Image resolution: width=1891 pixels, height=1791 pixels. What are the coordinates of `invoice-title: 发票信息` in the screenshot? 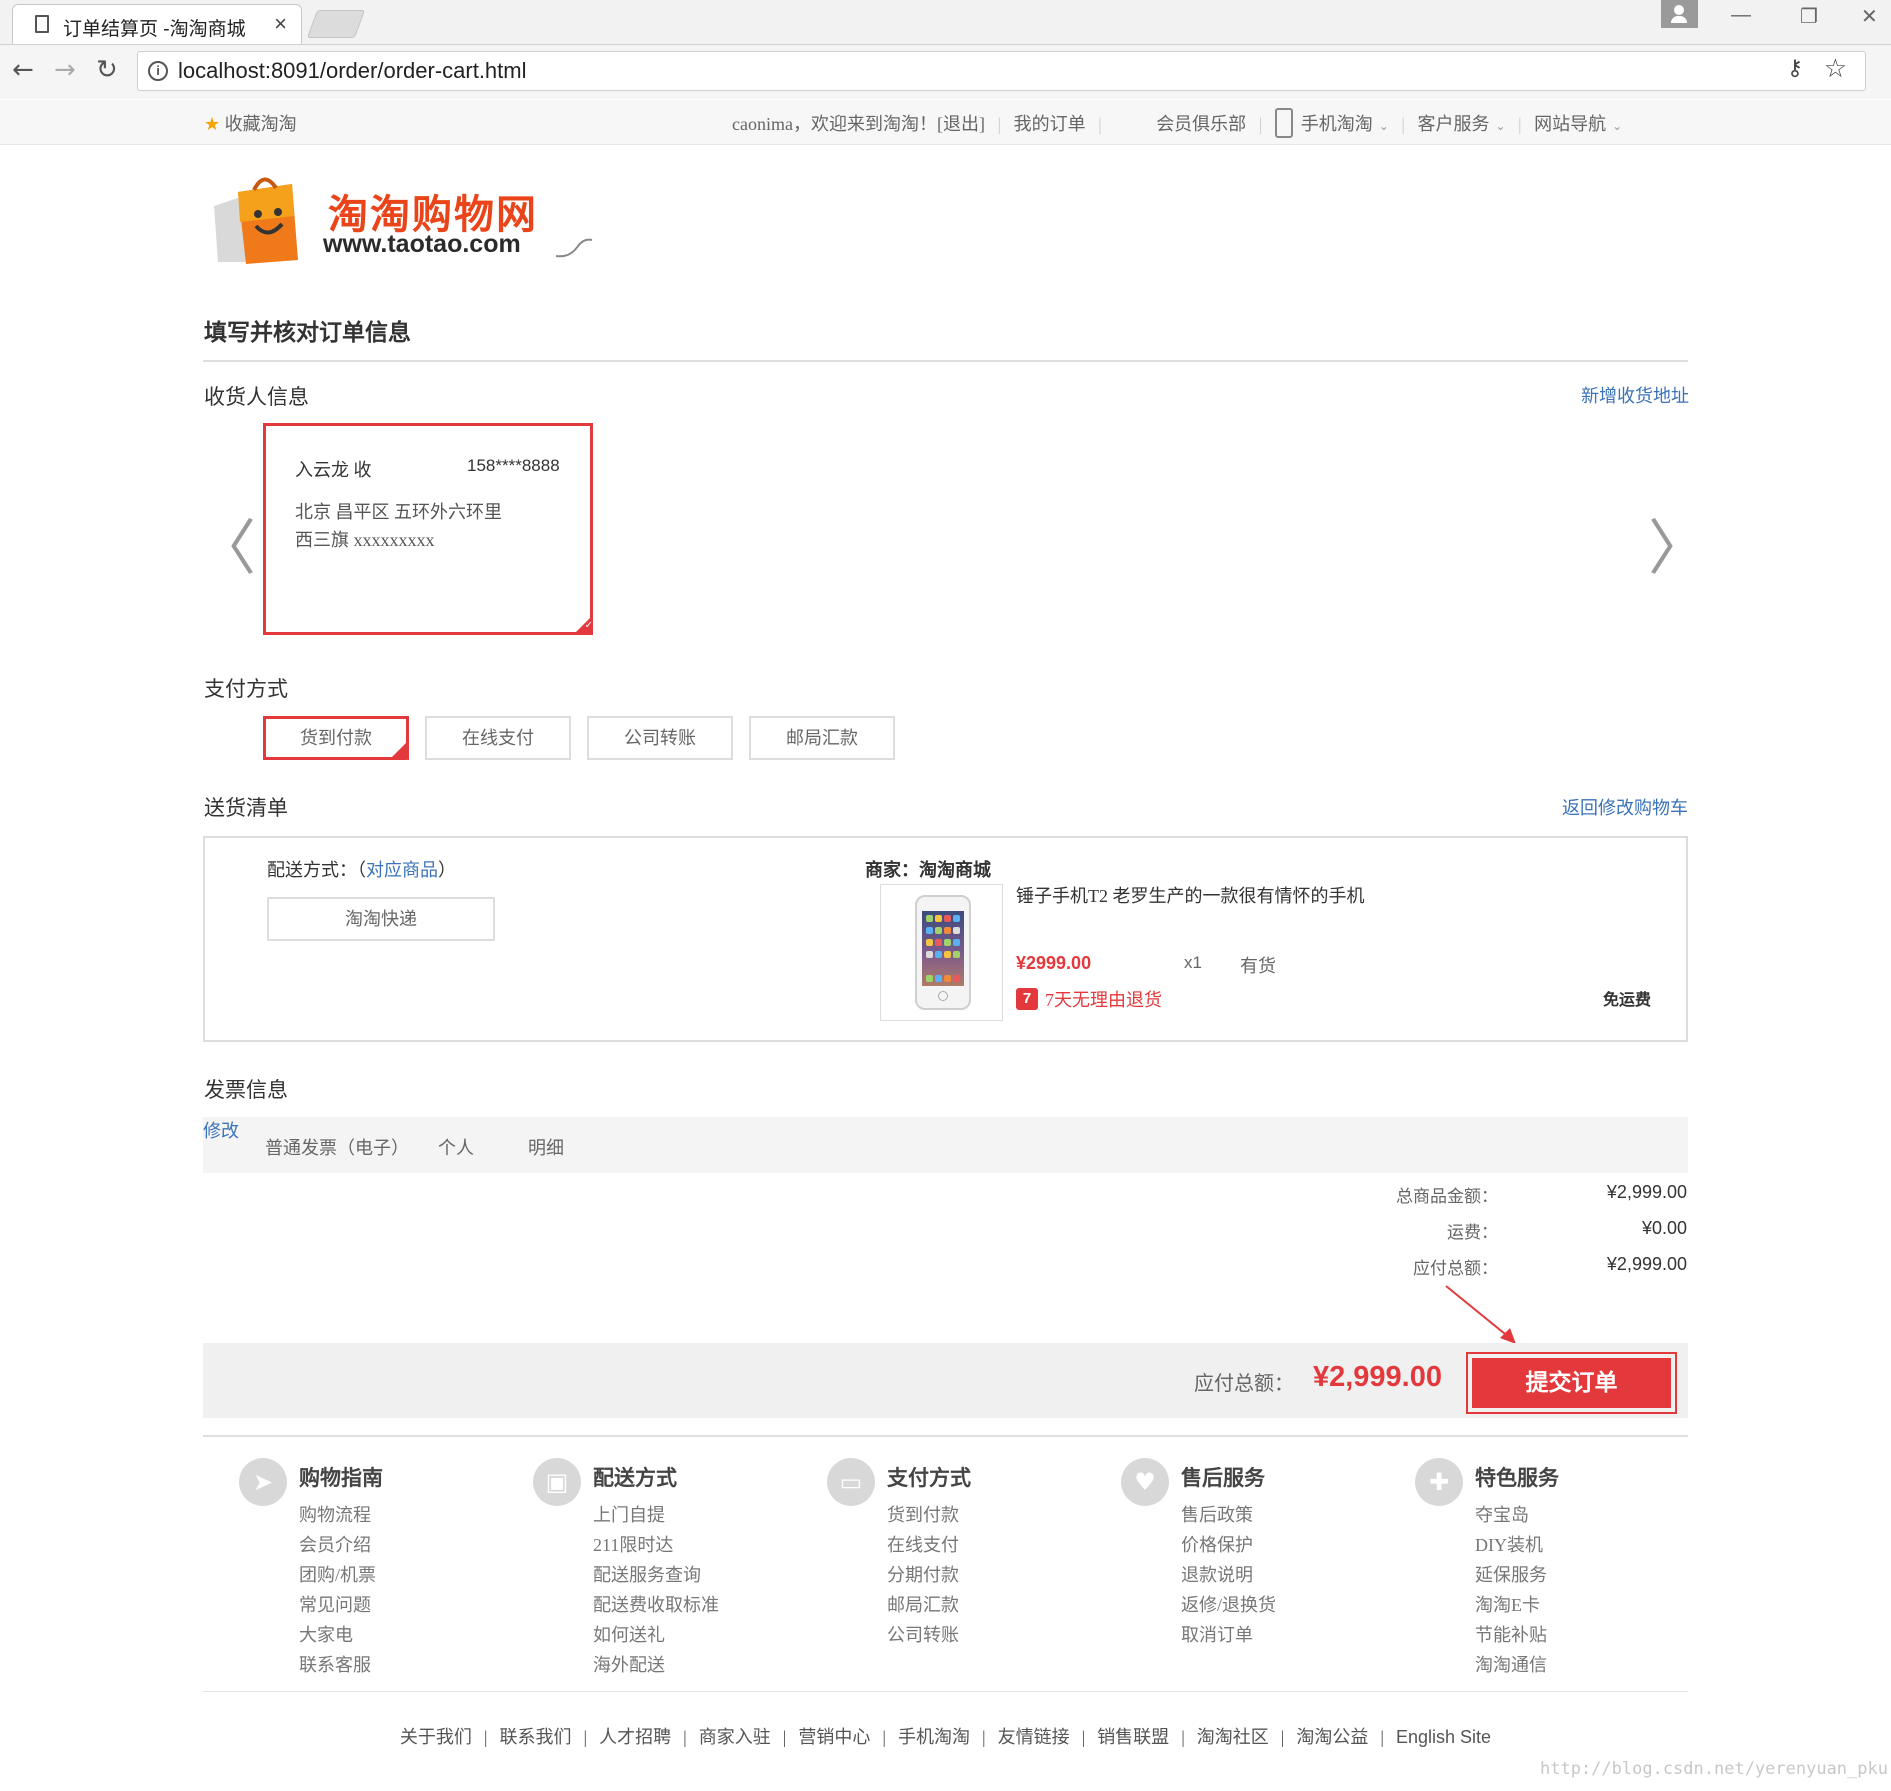 It's located at (246, 1090).